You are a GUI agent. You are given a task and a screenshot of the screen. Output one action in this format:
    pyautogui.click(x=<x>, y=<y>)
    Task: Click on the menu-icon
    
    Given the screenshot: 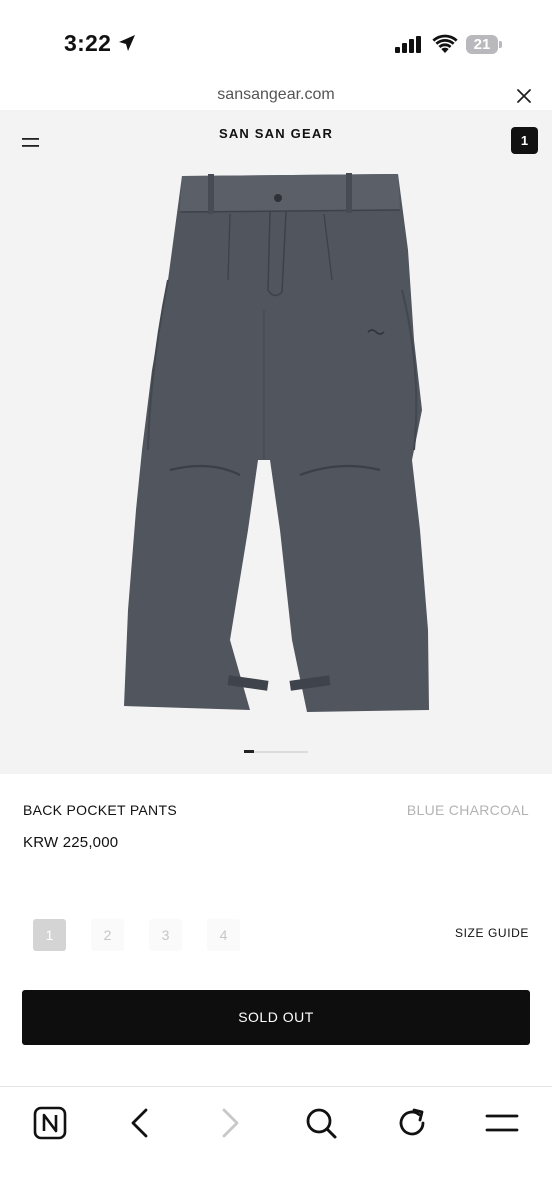 What is the action you would take?
    pyautogui.click(x=502, y=1123)
    